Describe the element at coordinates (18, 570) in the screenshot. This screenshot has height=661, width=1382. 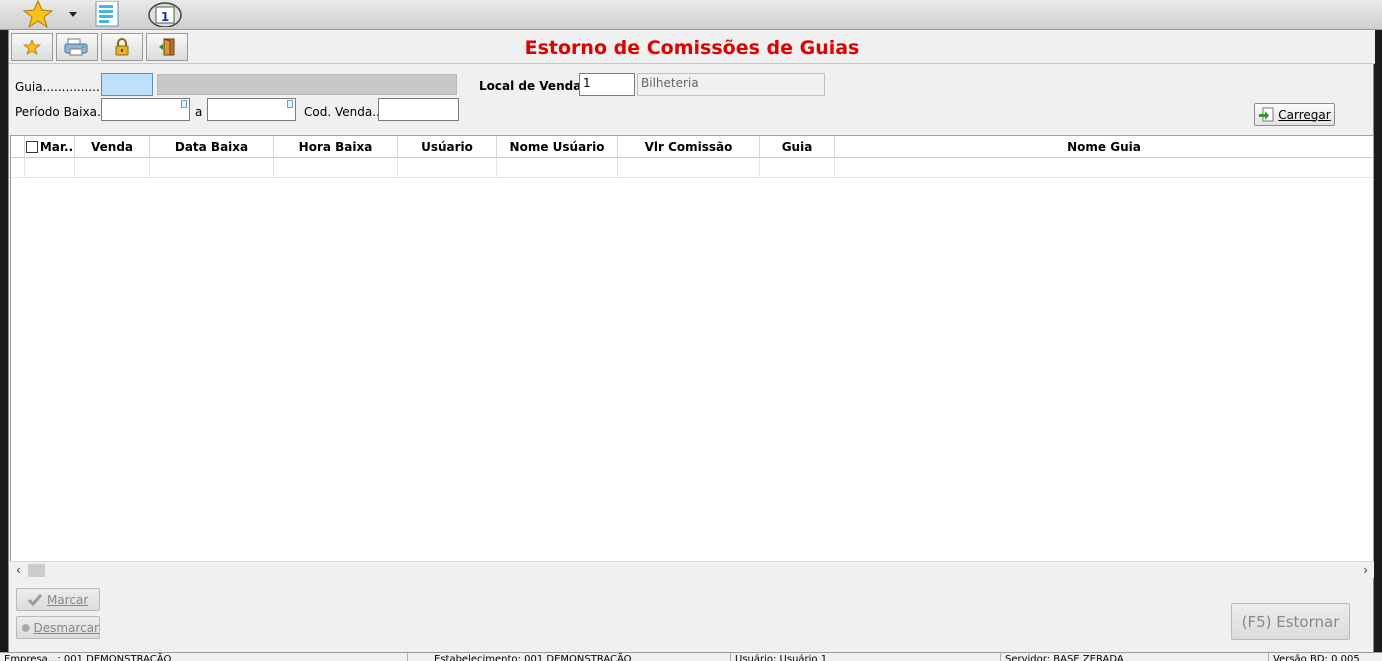
I see `scroll-left-icon: ‹` at that location.